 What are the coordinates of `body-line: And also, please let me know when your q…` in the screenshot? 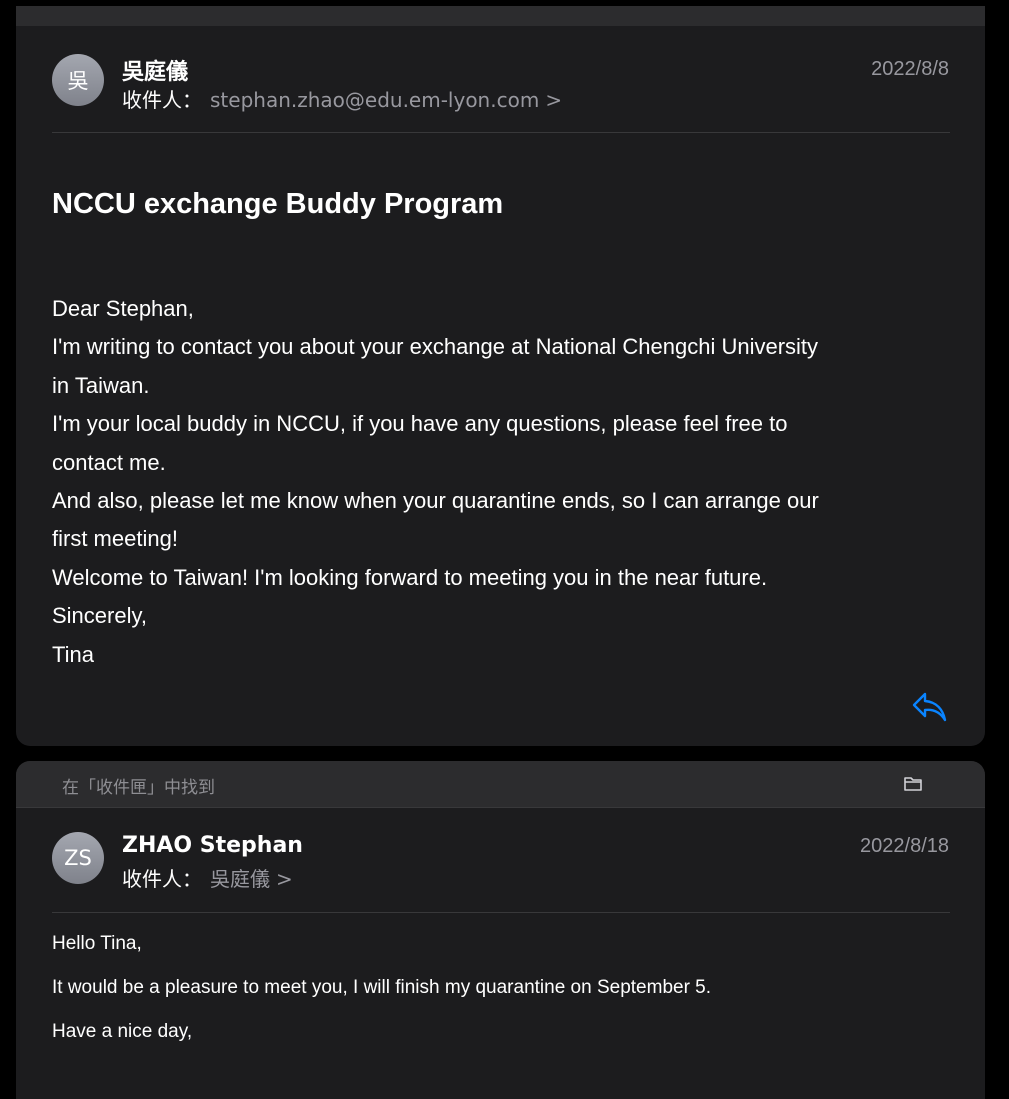 It's located at (435, 501).